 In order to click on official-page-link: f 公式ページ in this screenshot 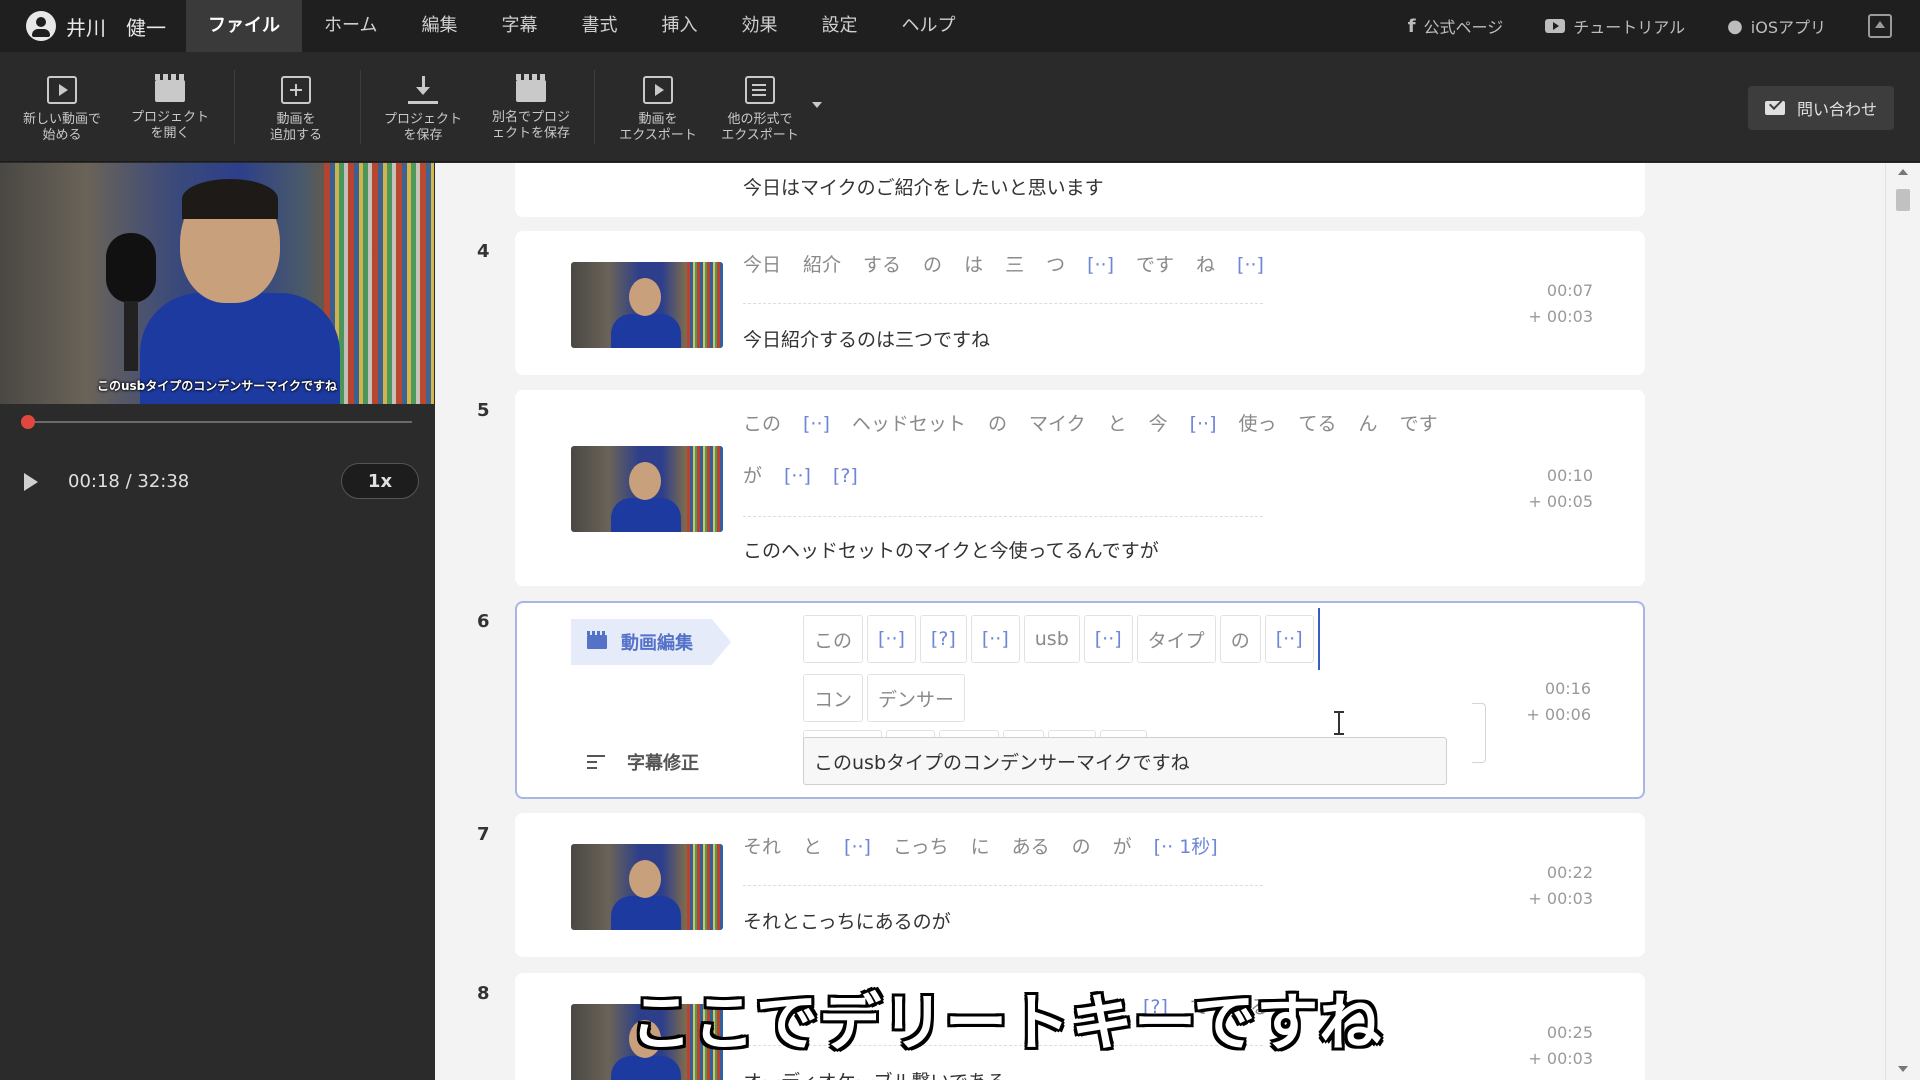, I will do `click(1456, 26)`.